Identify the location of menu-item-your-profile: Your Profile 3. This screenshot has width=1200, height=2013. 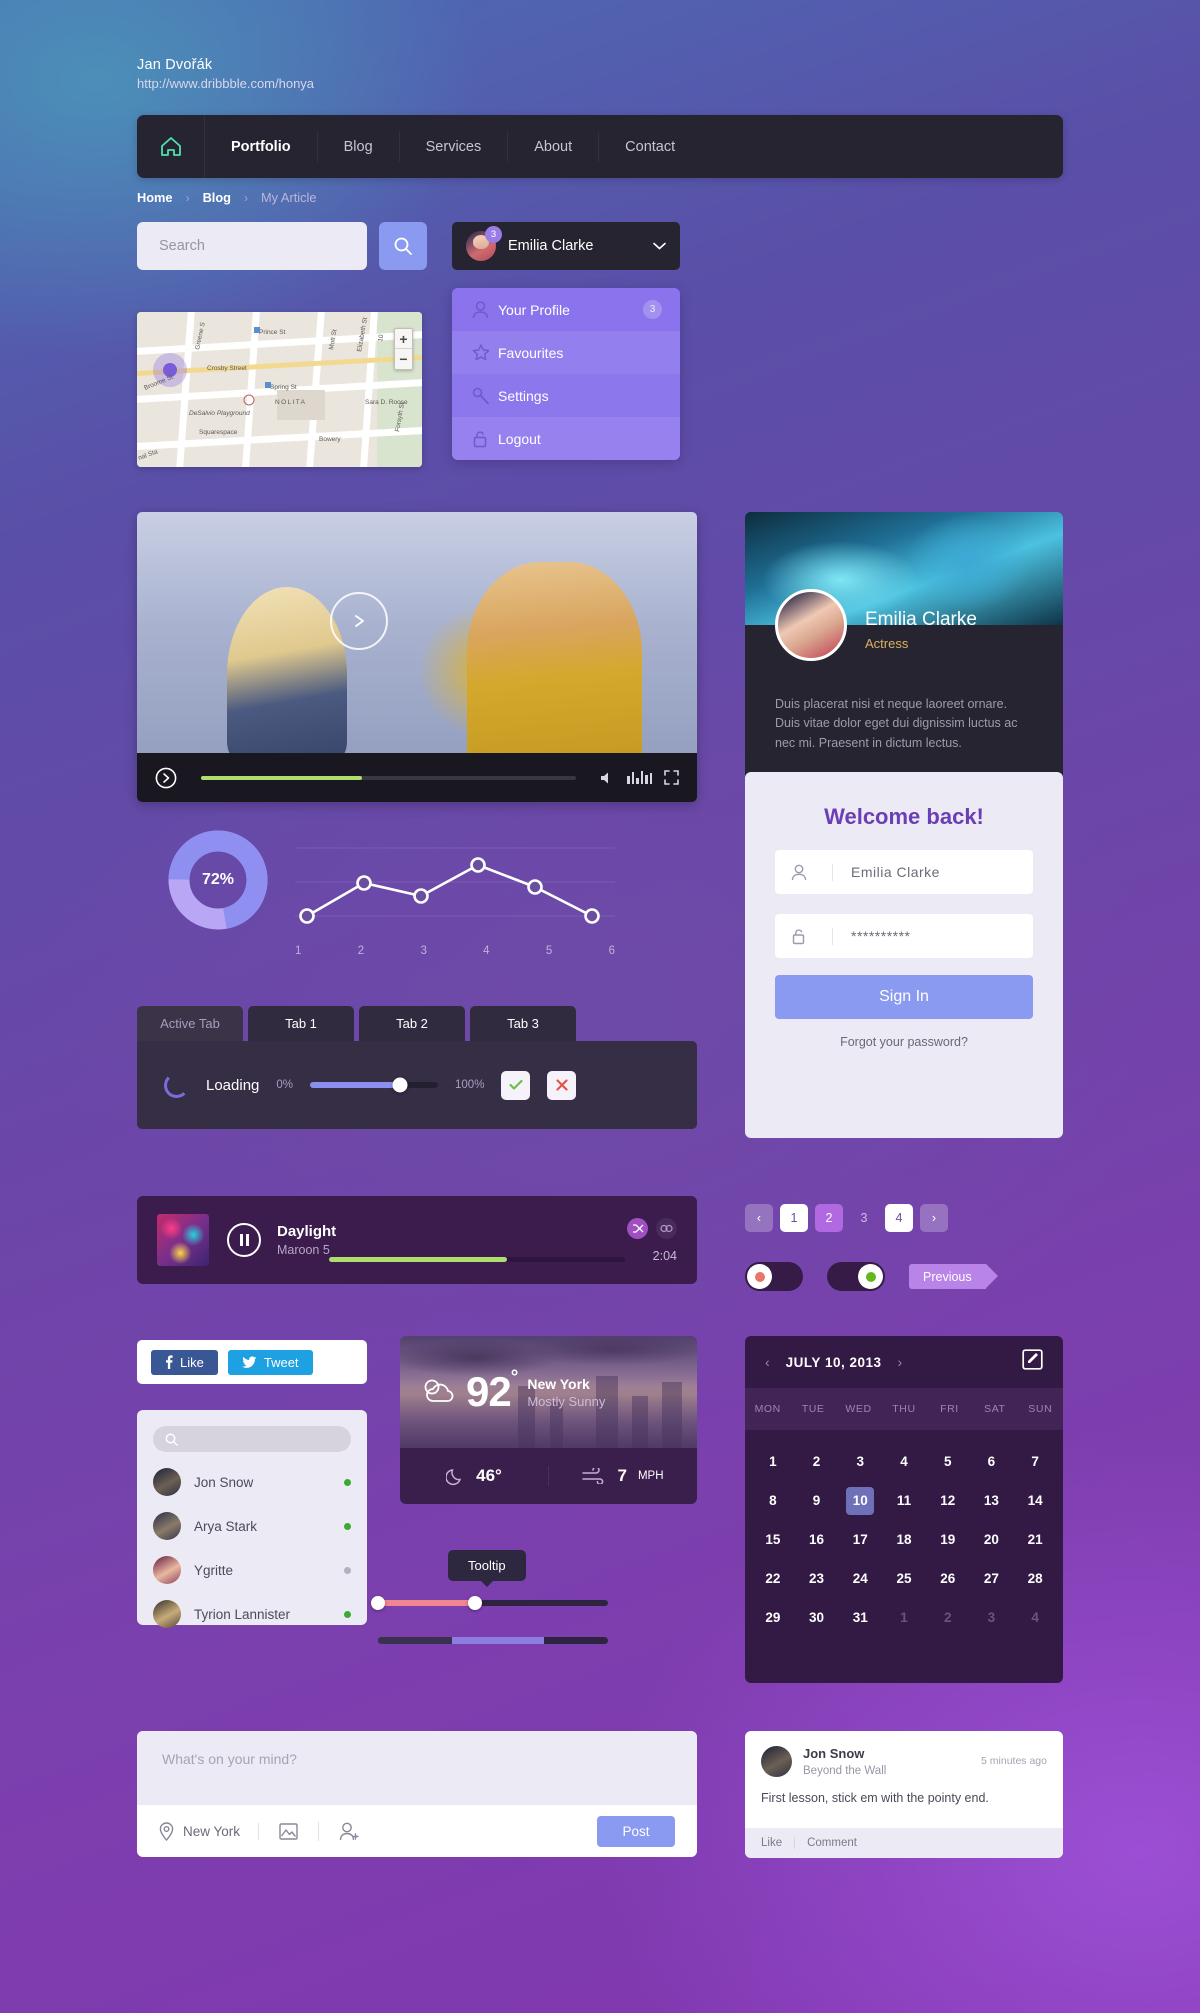
(566, 309).